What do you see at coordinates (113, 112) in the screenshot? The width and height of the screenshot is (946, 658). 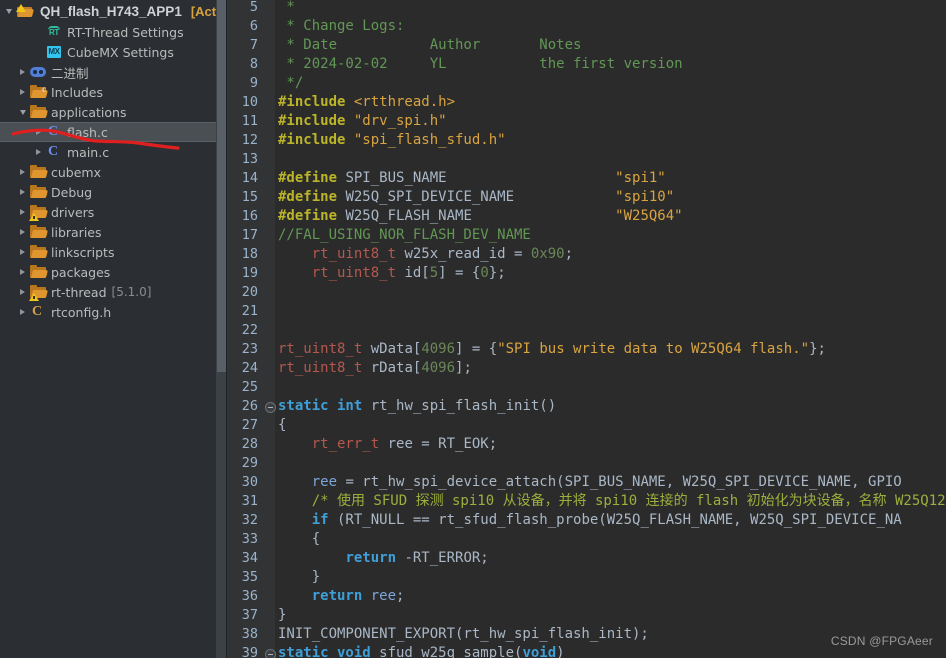 I see `tree-item-applications: applications` at bounding box center [113, 112].